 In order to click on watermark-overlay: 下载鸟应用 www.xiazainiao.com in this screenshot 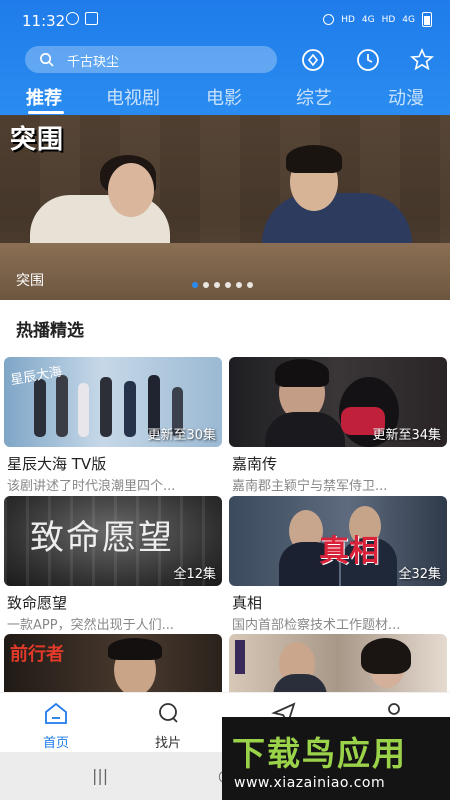, I will do `click(336, 758)`.